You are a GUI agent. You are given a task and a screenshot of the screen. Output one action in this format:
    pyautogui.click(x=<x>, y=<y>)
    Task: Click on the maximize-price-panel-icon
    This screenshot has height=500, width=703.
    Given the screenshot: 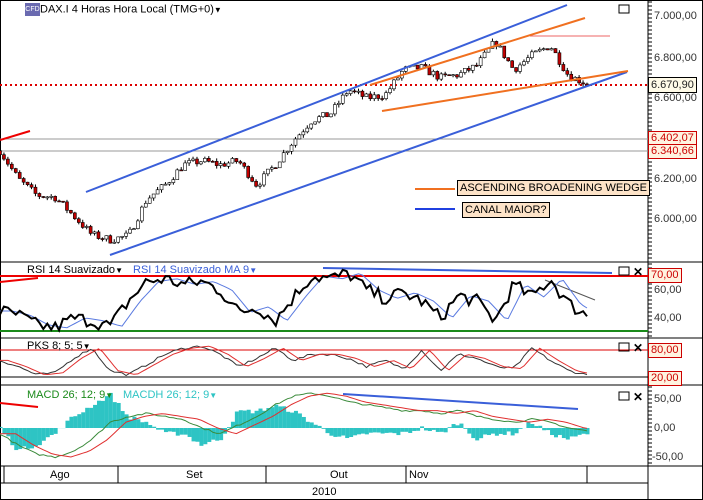 What is the action you would take?
    pyautogui.click(x=624, y=9)
    